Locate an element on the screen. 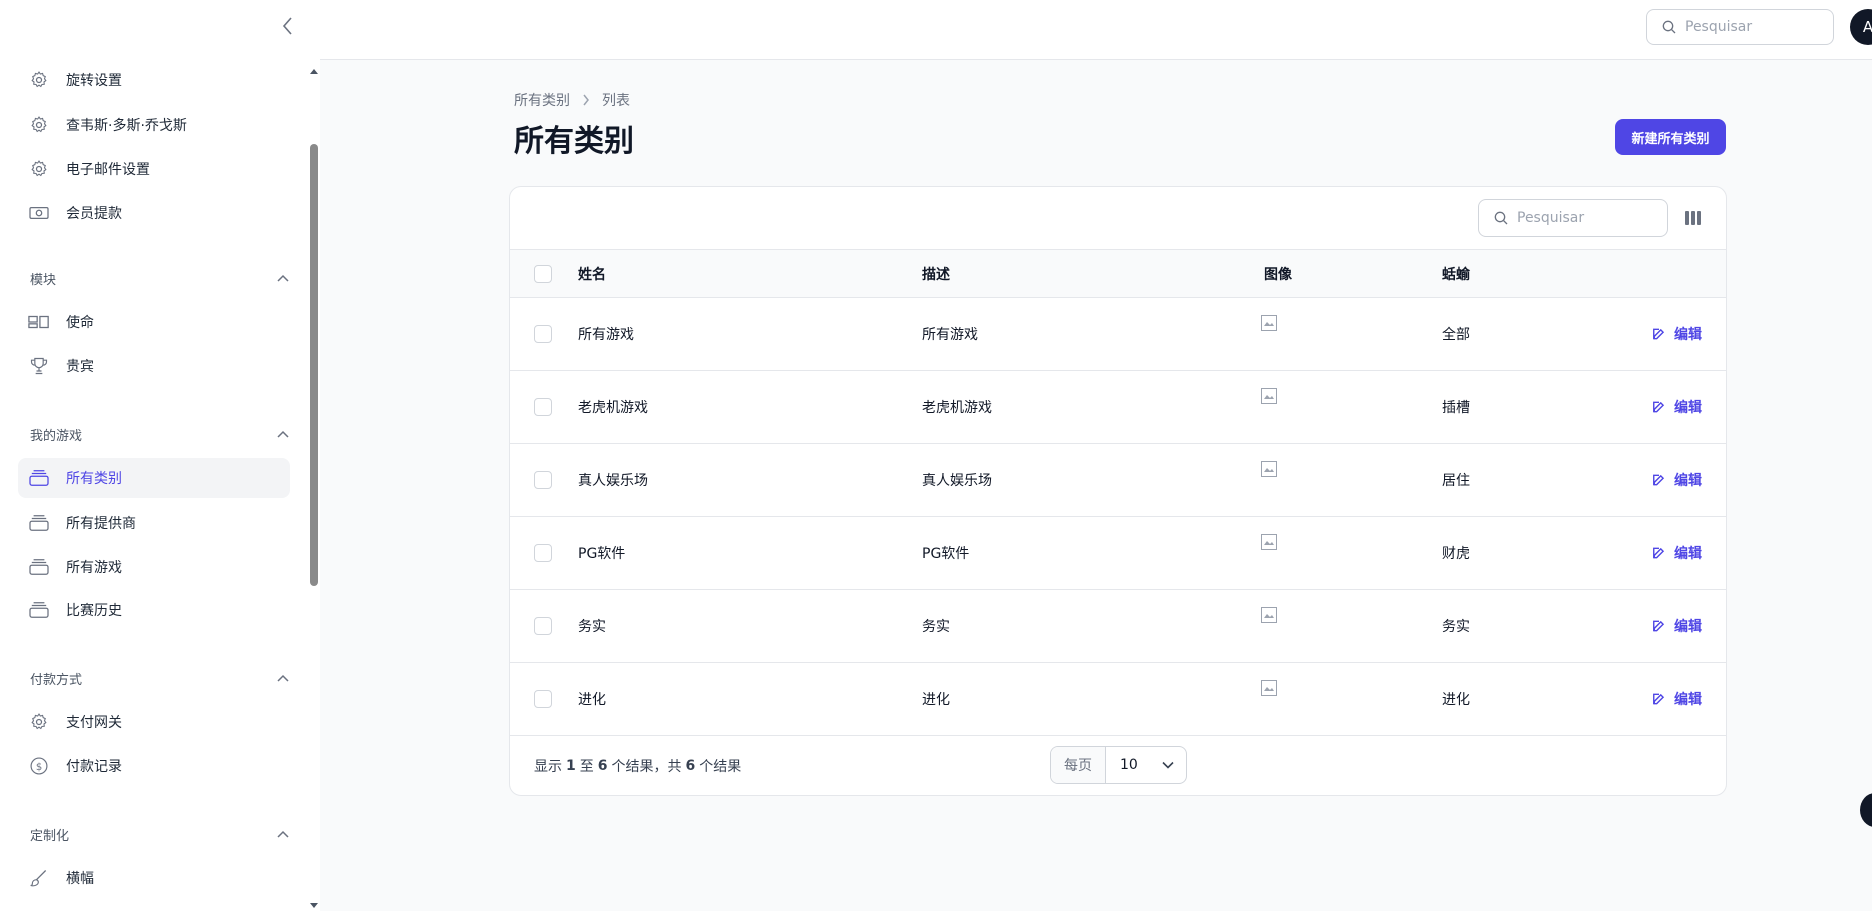 Image resolution: width=1872 pixels, height=911 pixels. sidebar-item-match-history: 比赛历史 is located at coordinates (154, 610).